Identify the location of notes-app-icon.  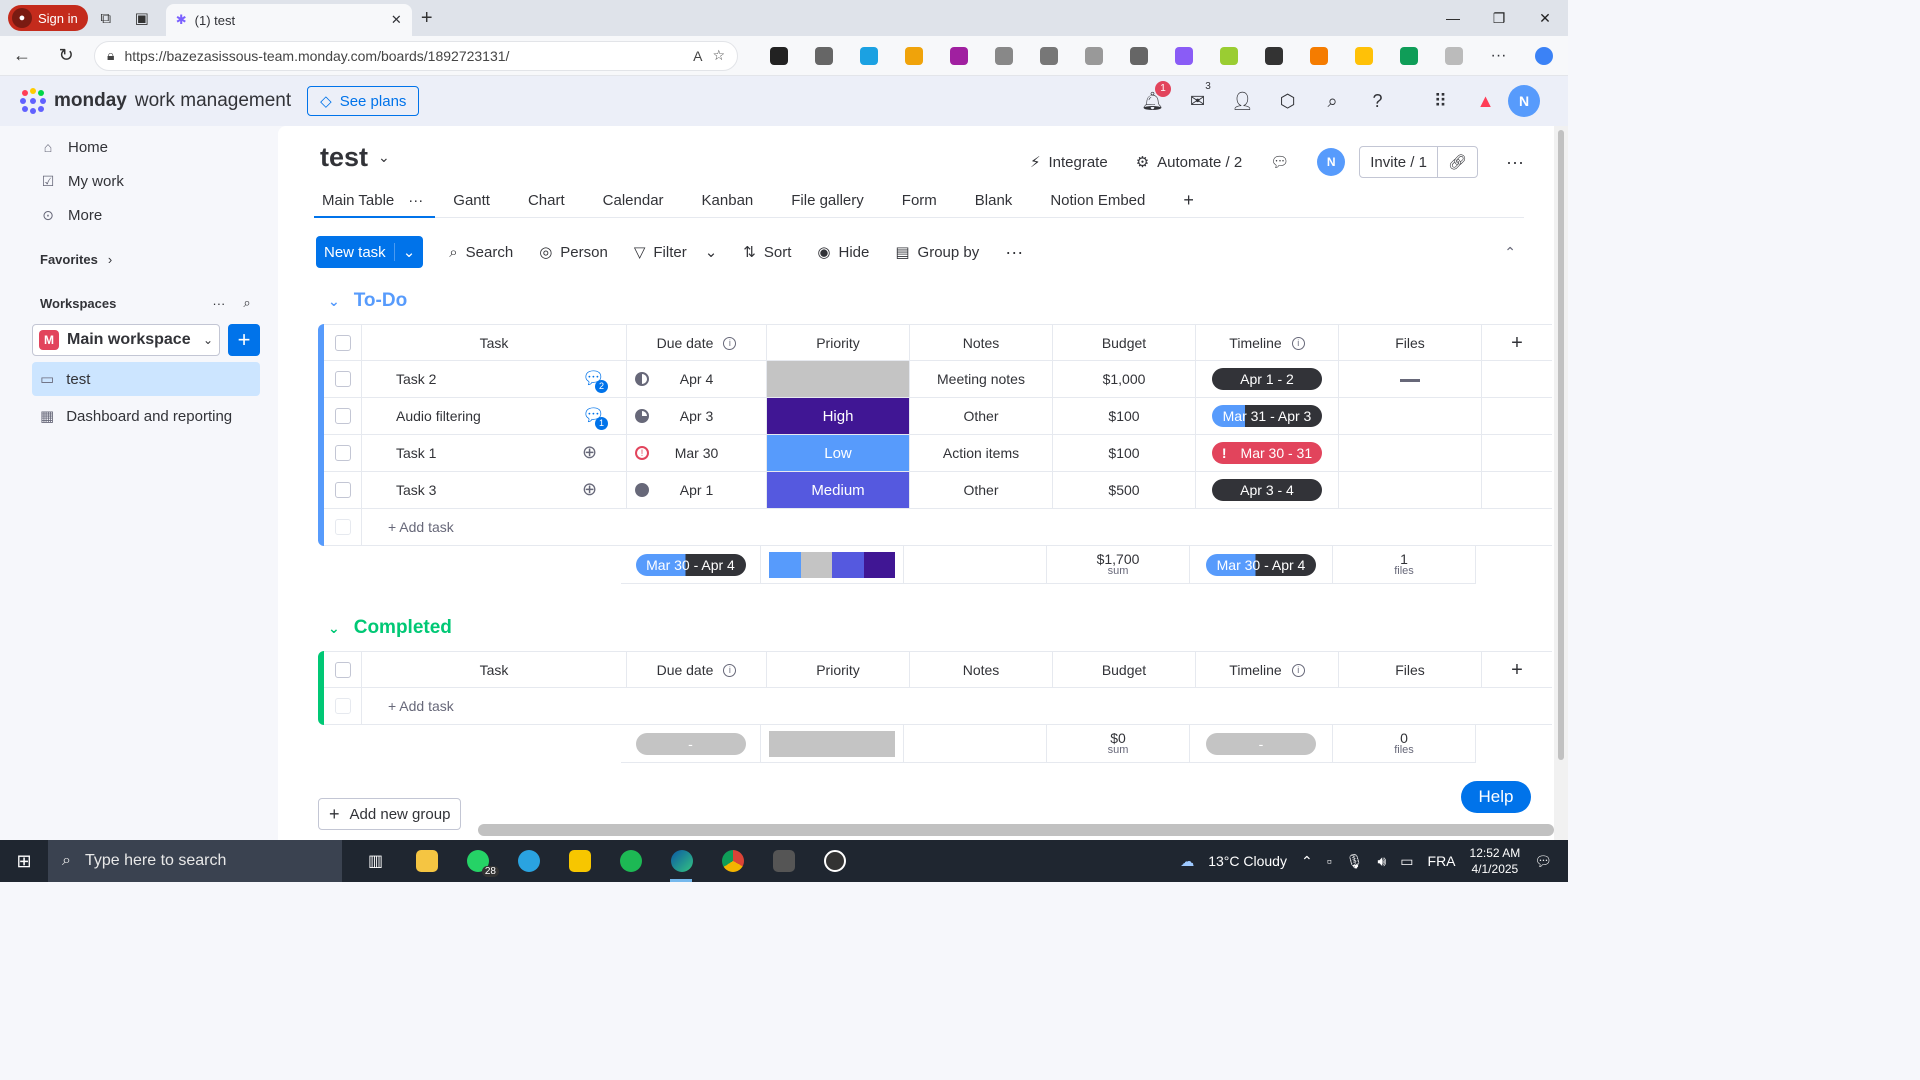
(579, 861).